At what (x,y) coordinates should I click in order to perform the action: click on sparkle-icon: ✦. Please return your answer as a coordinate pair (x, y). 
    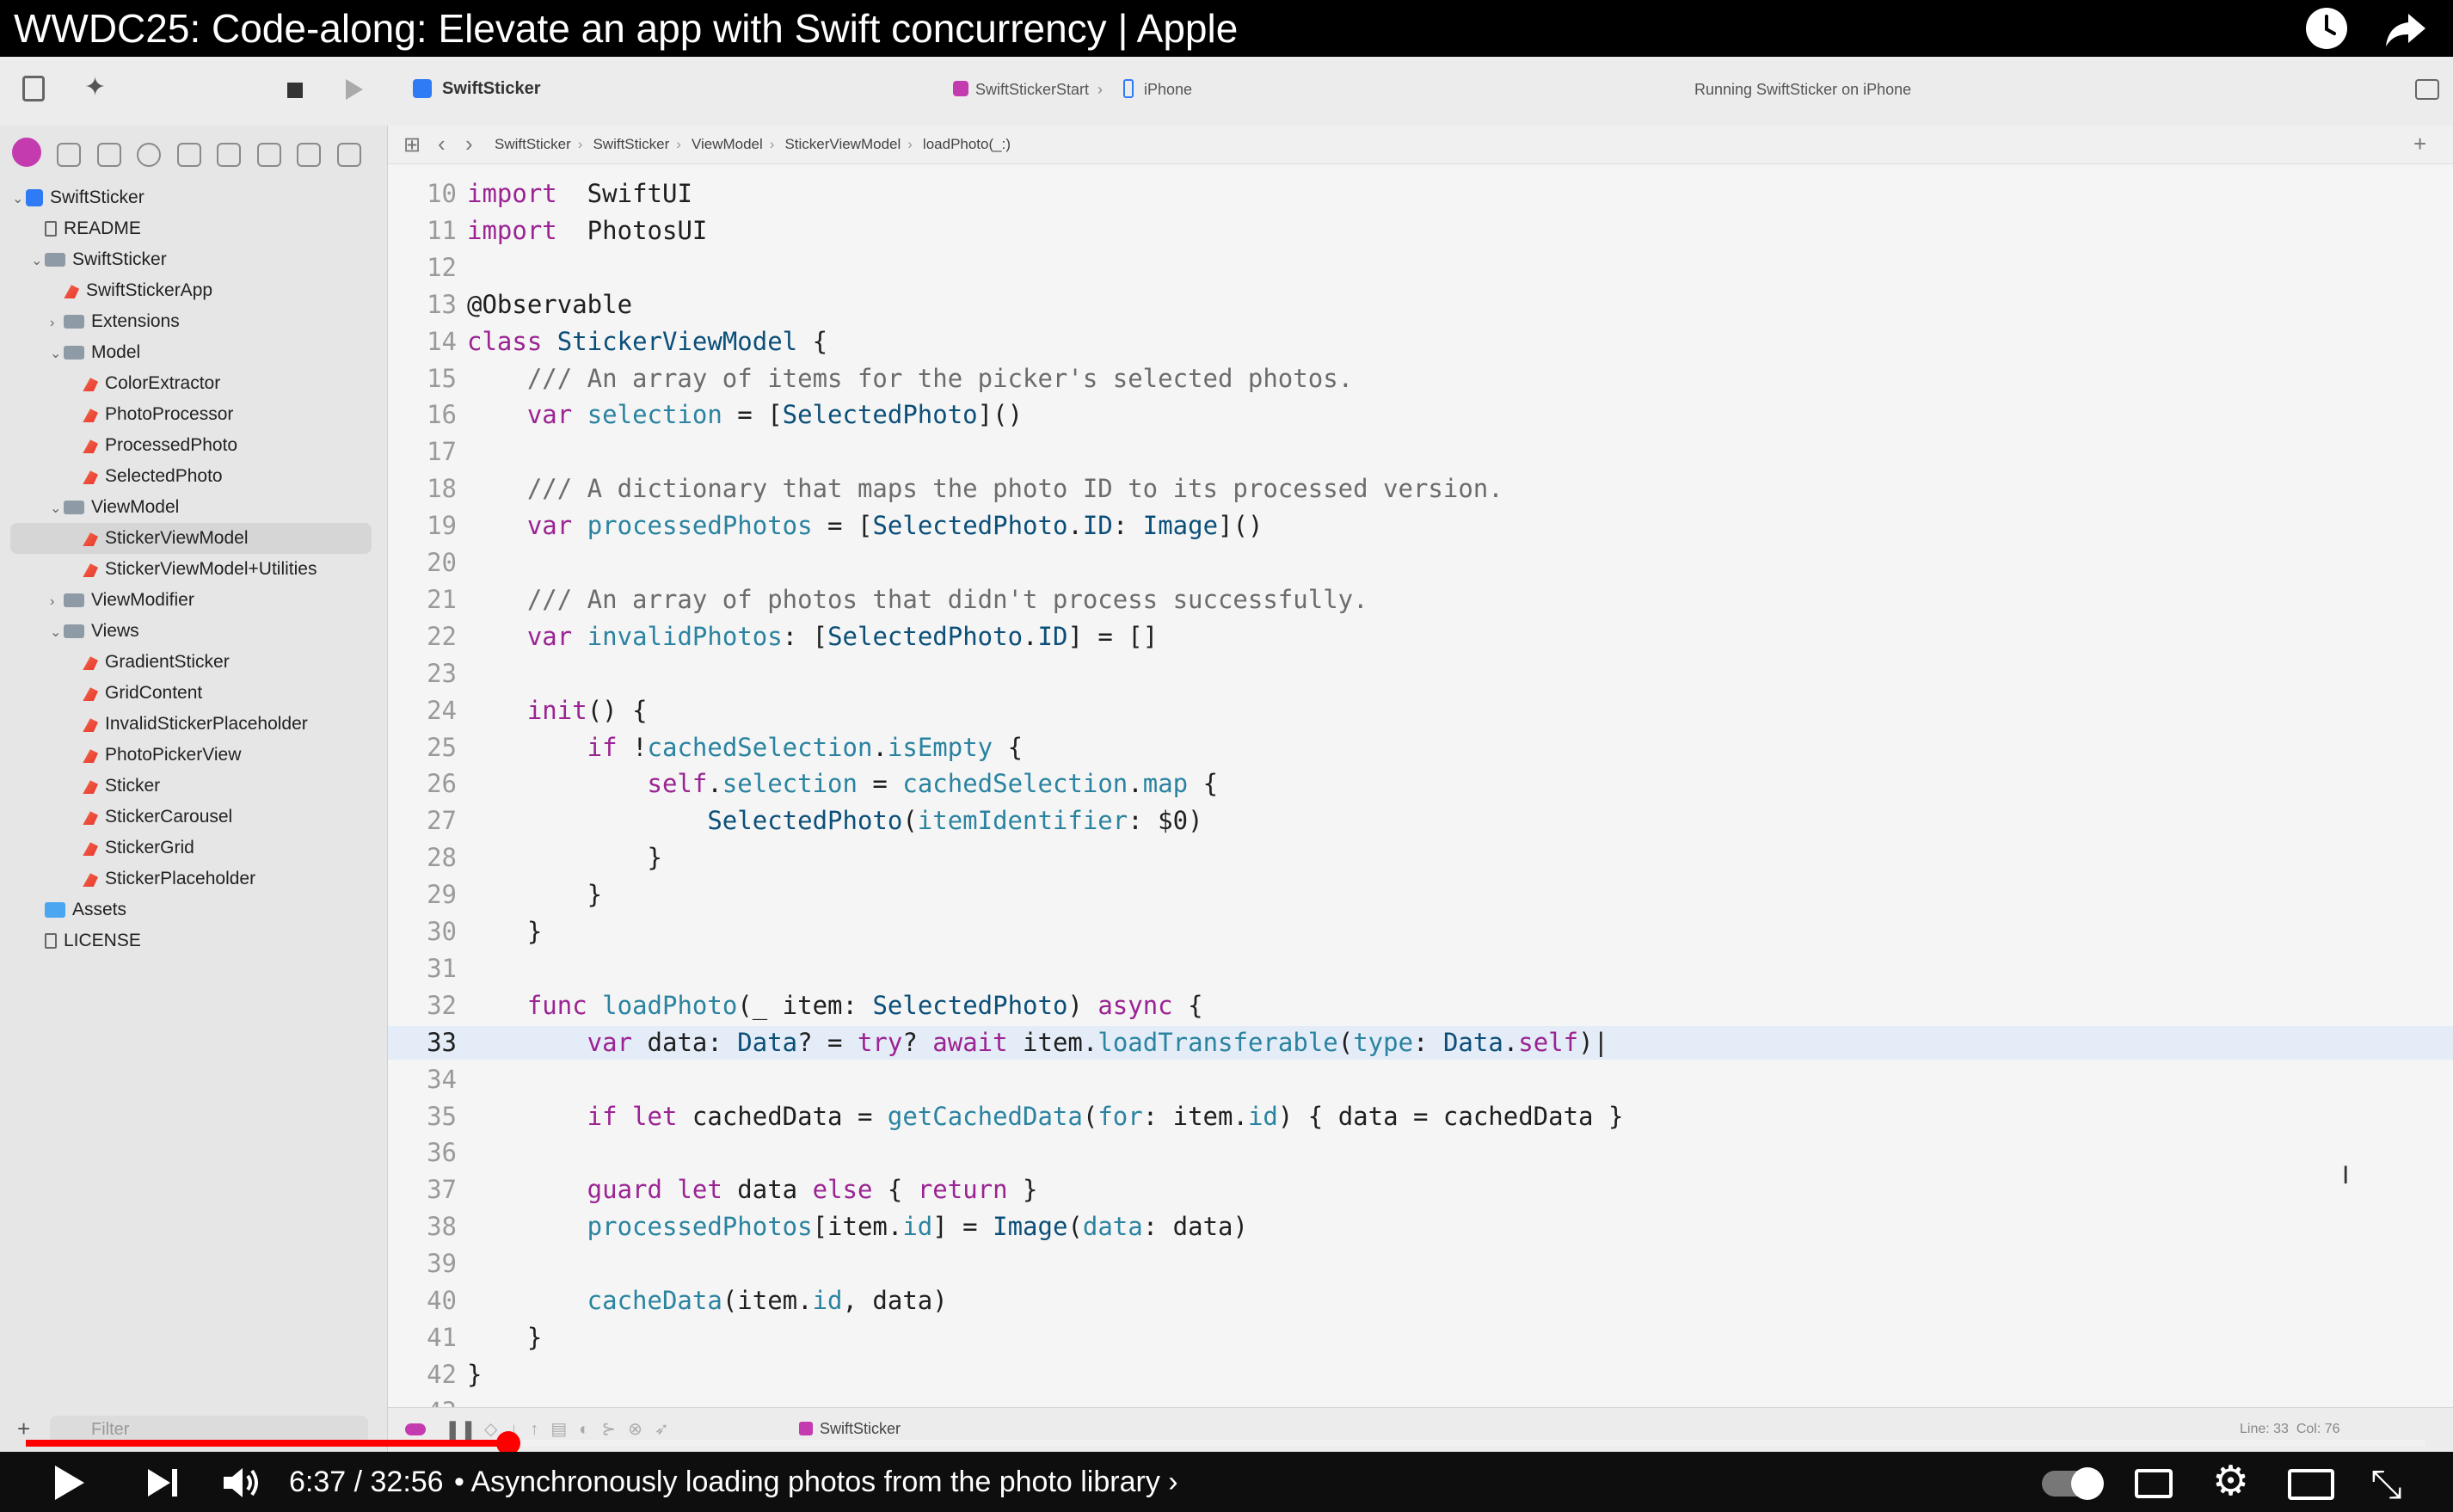
    Looking at the image, I should click on (95, 87).